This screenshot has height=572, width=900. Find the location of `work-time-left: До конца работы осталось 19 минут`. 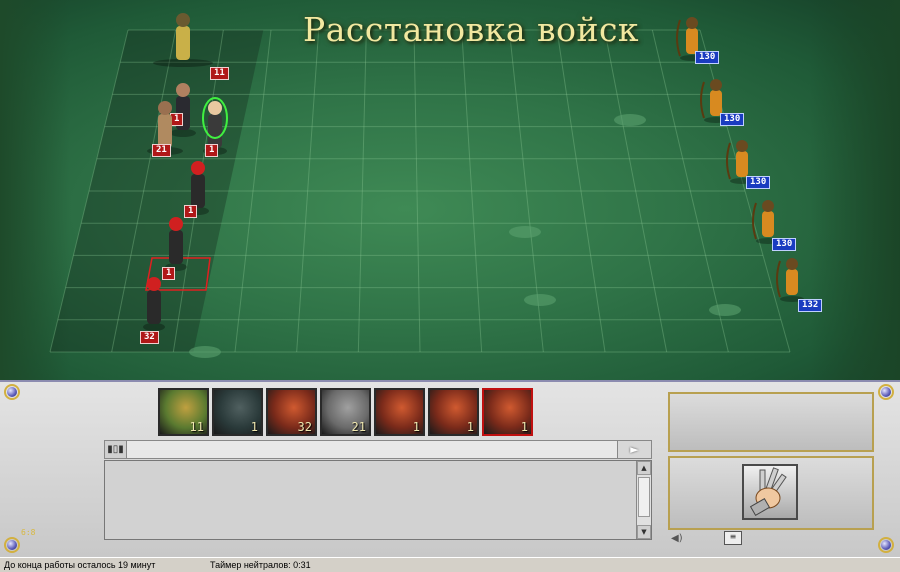

work-time-left: До конца работы осталось 19 минут is located at coordinates (80, 565).